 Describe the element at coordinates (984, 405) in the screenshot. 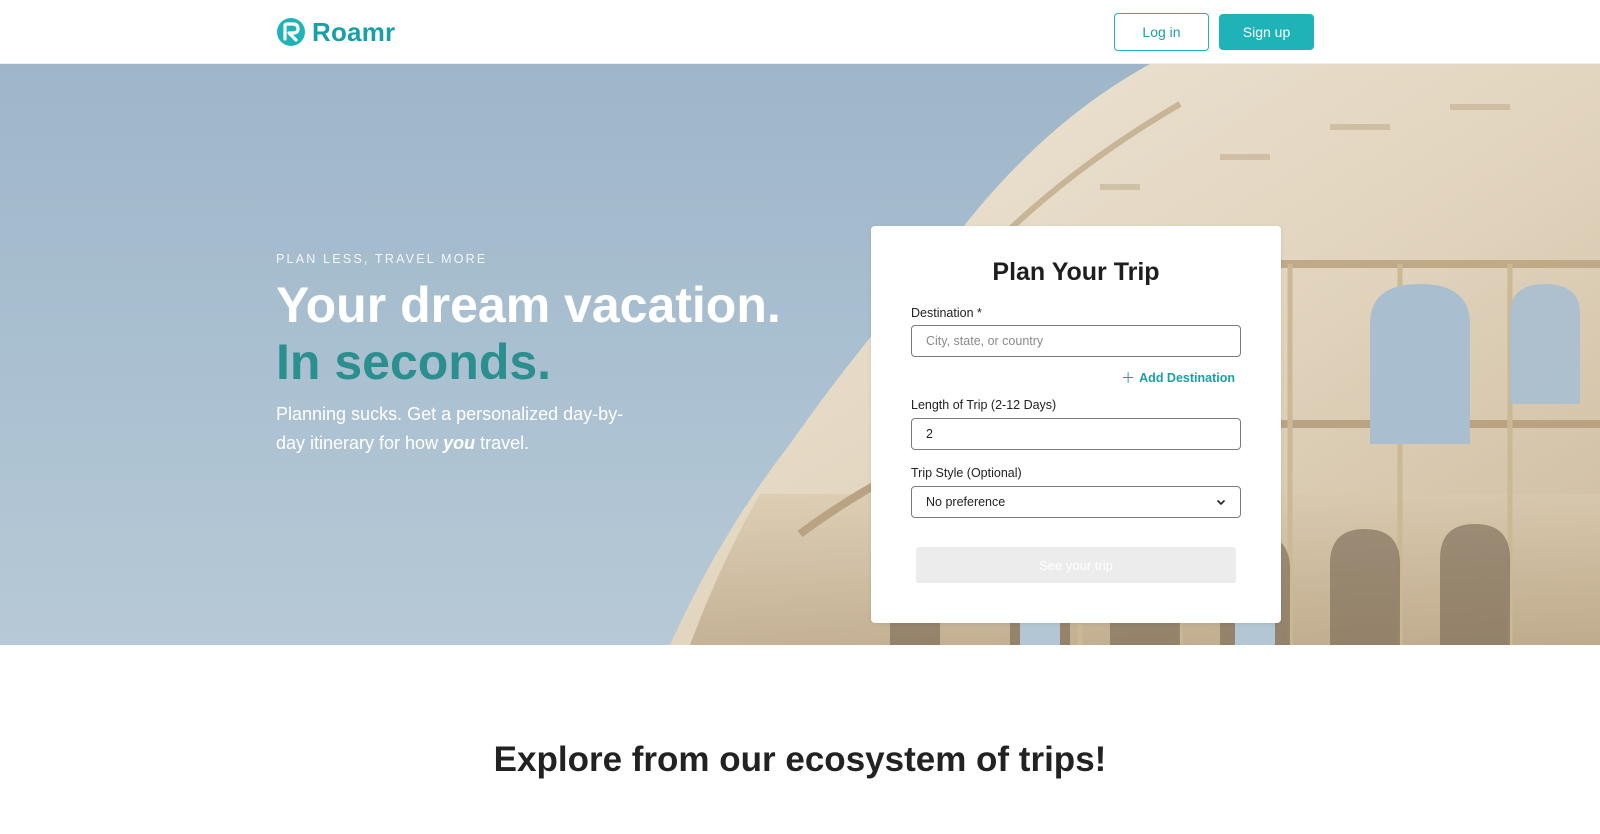

I see `trip-length-label: Length of Trip (2-12 Days)` at that location.